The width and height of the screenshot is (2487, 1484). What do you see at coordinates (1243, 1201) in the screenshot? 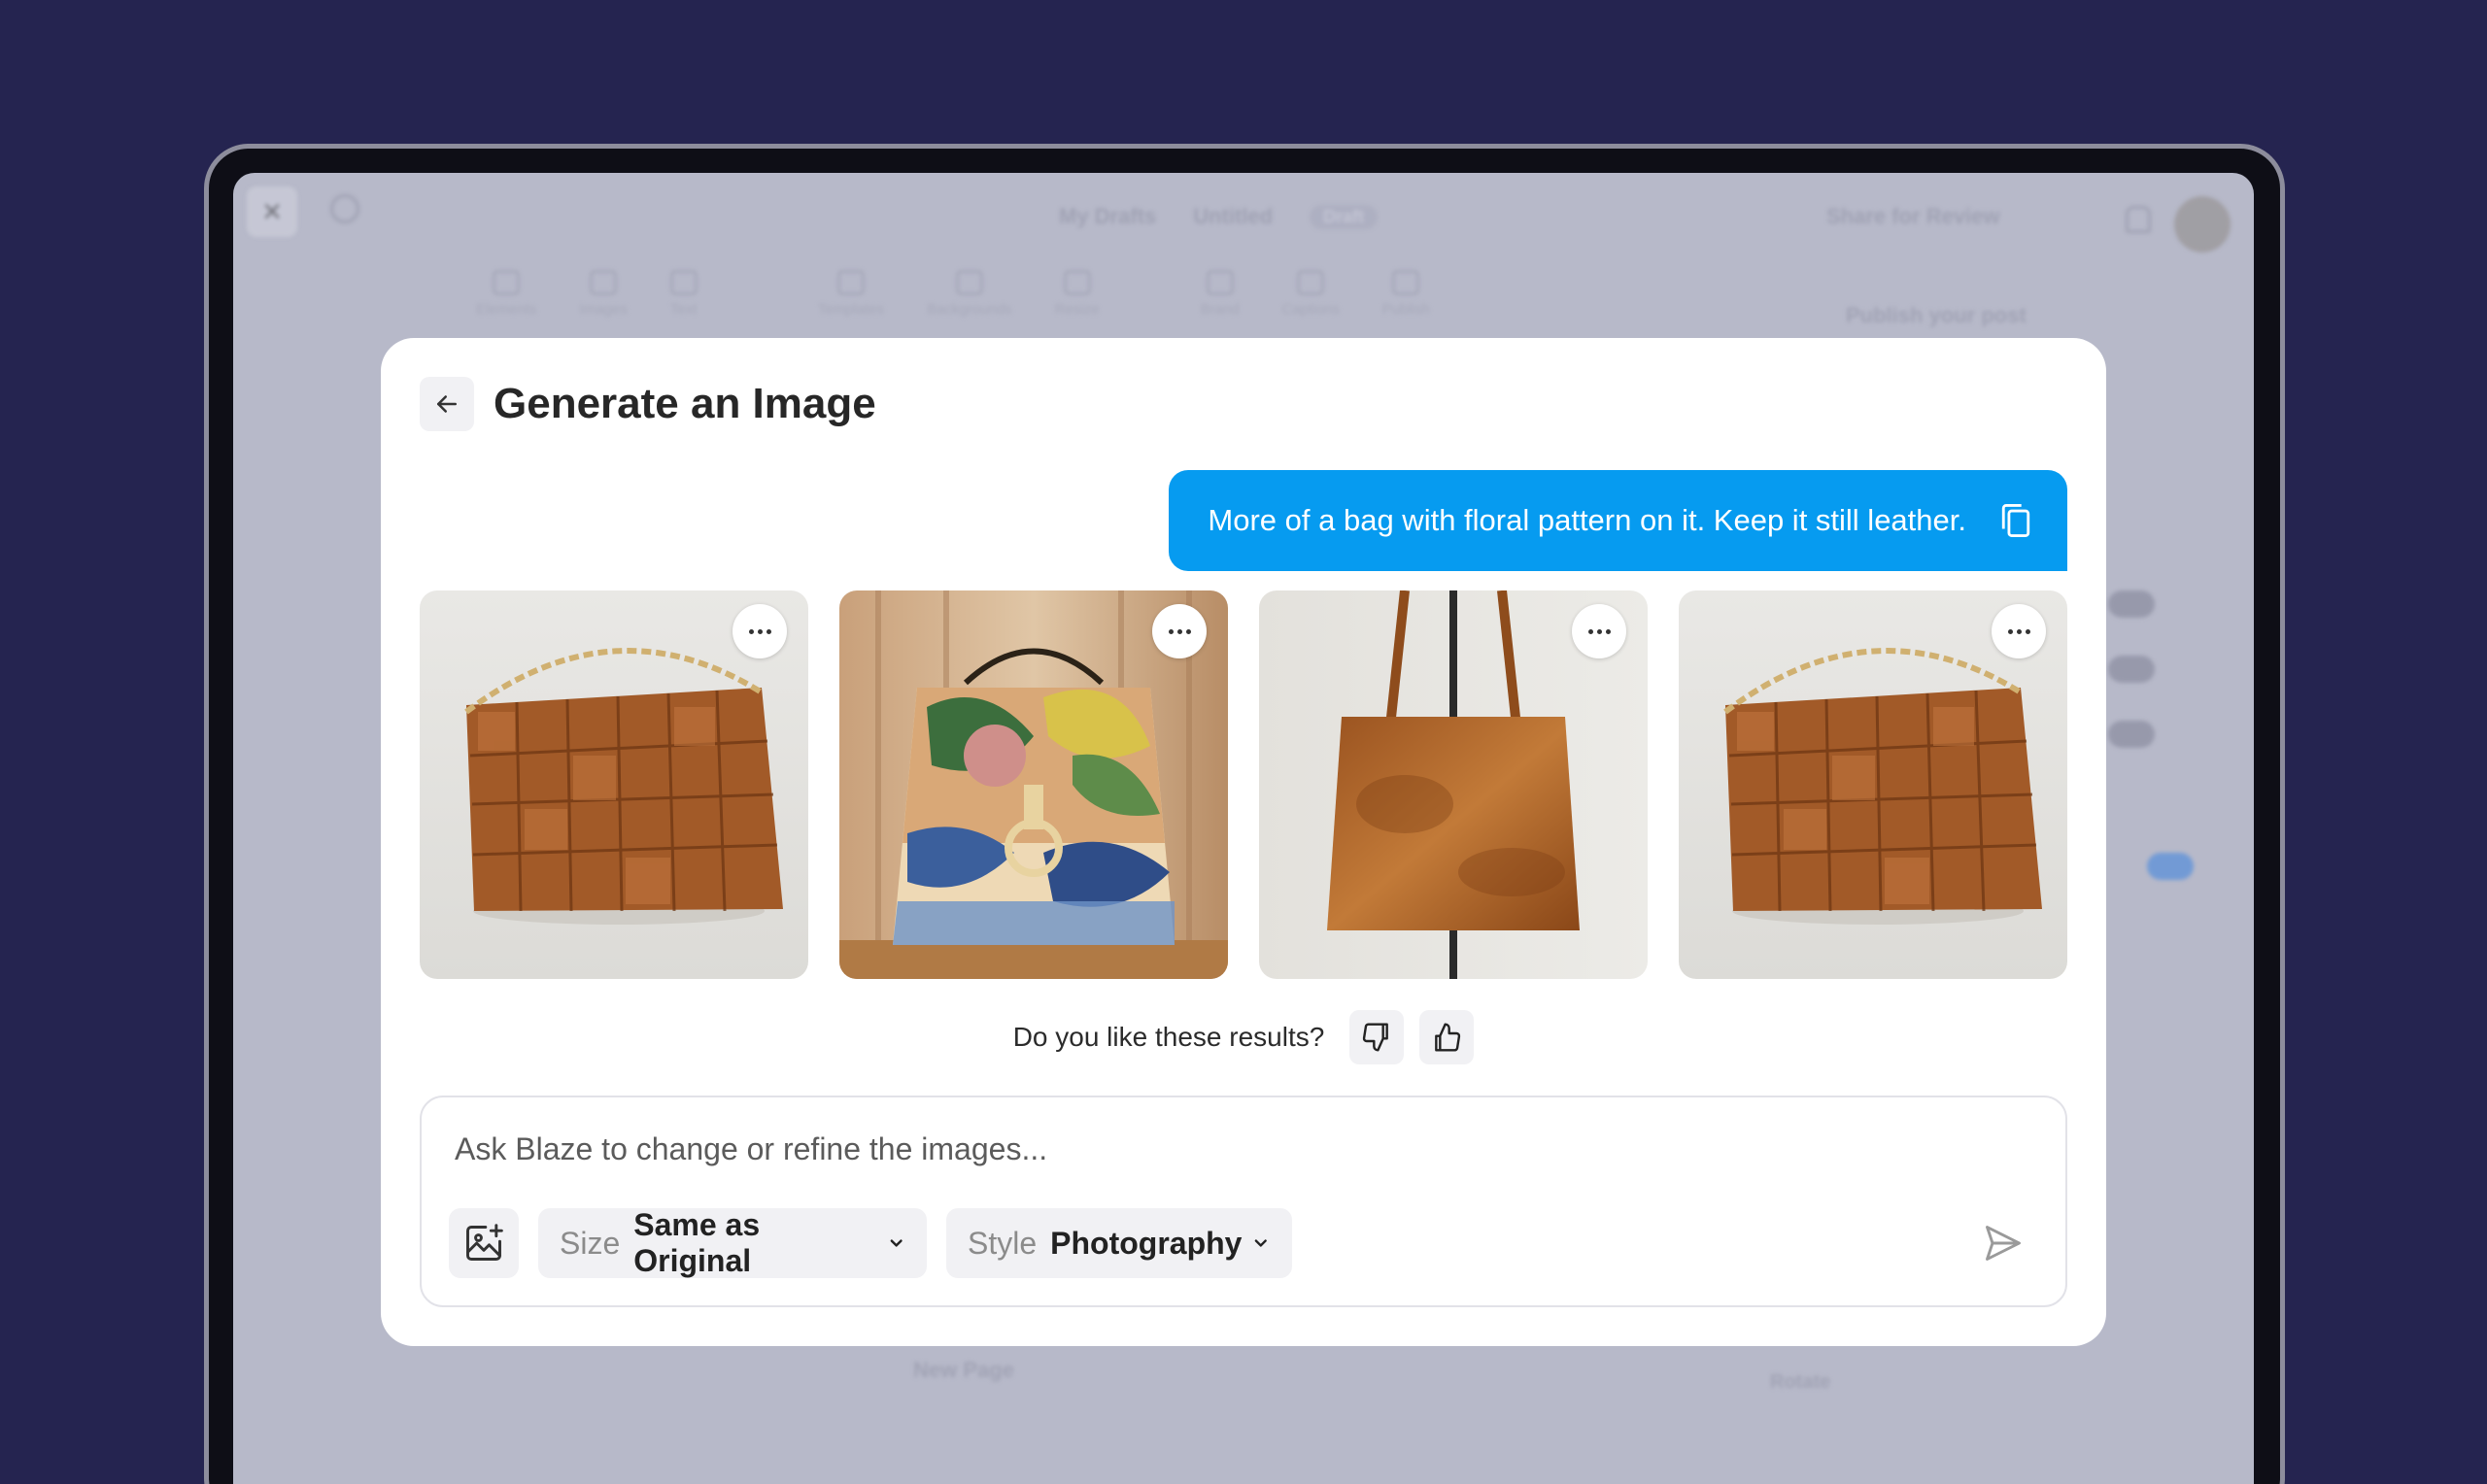
I see `refine-composer: Size Same as Original Style Photography` at bounding box center [1243, 1201].